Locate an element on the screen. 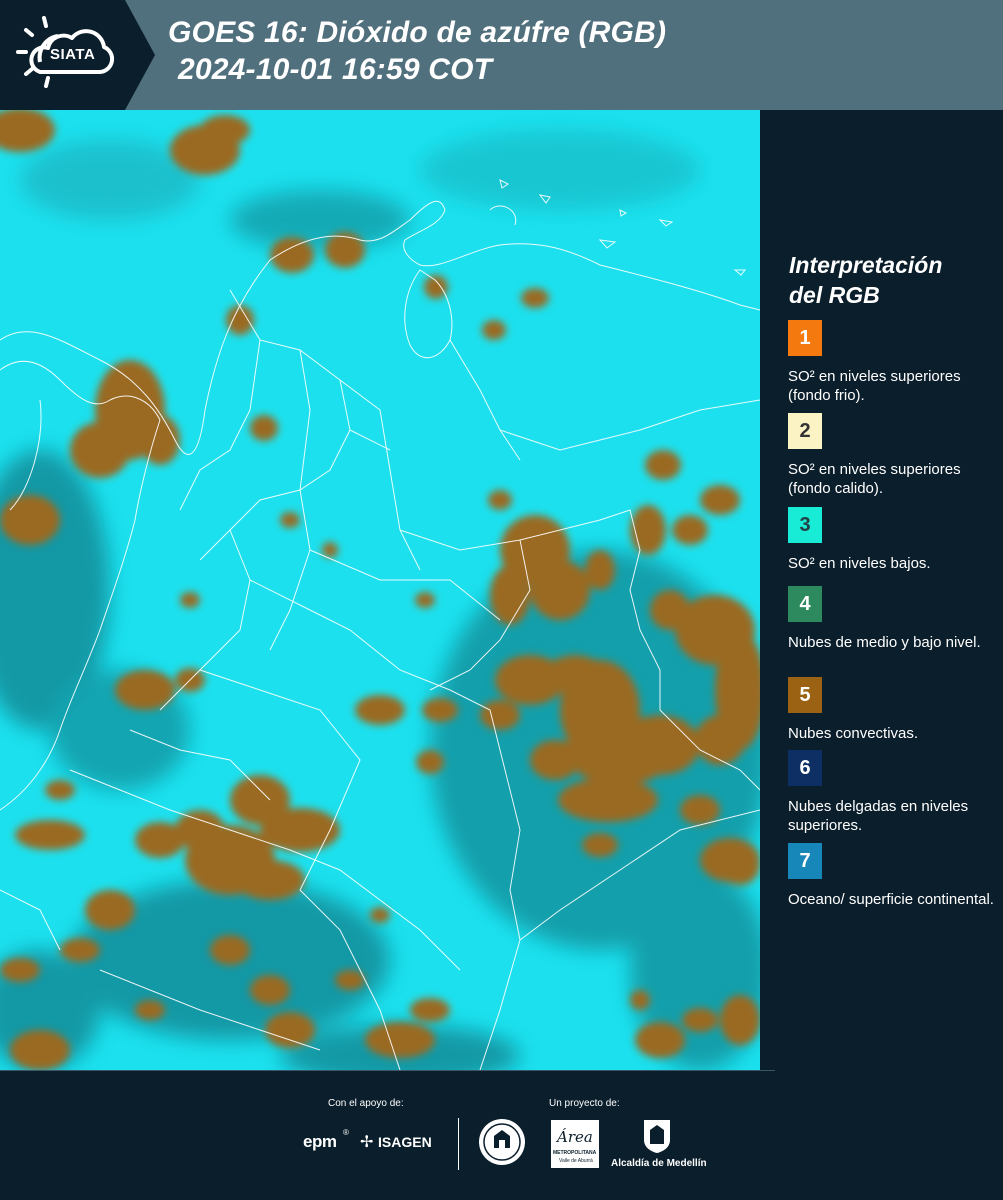 The width and height of the screenshot is (1003, 1200). legend-item: 7 Oceano/ superficie continental. is located at coordinates (893, 876).